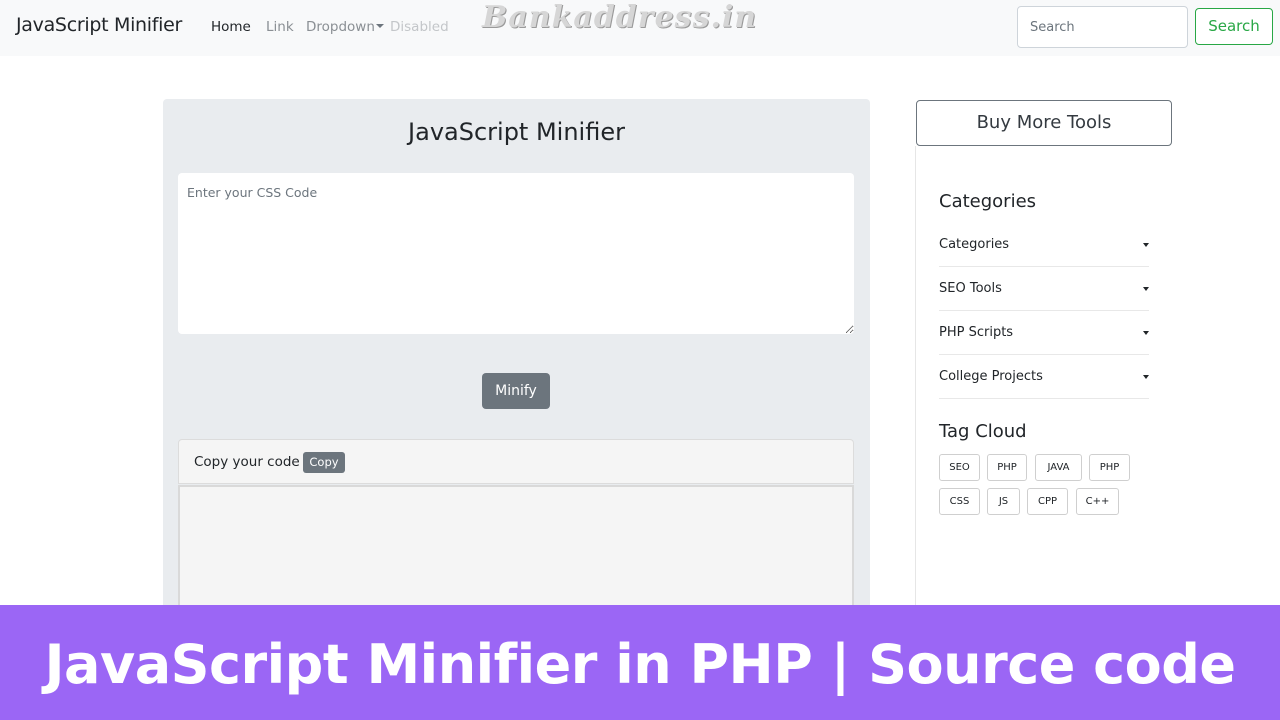  Describe the element at coordinates (516, 552) in the screenshot. I see `output-area` at that location.